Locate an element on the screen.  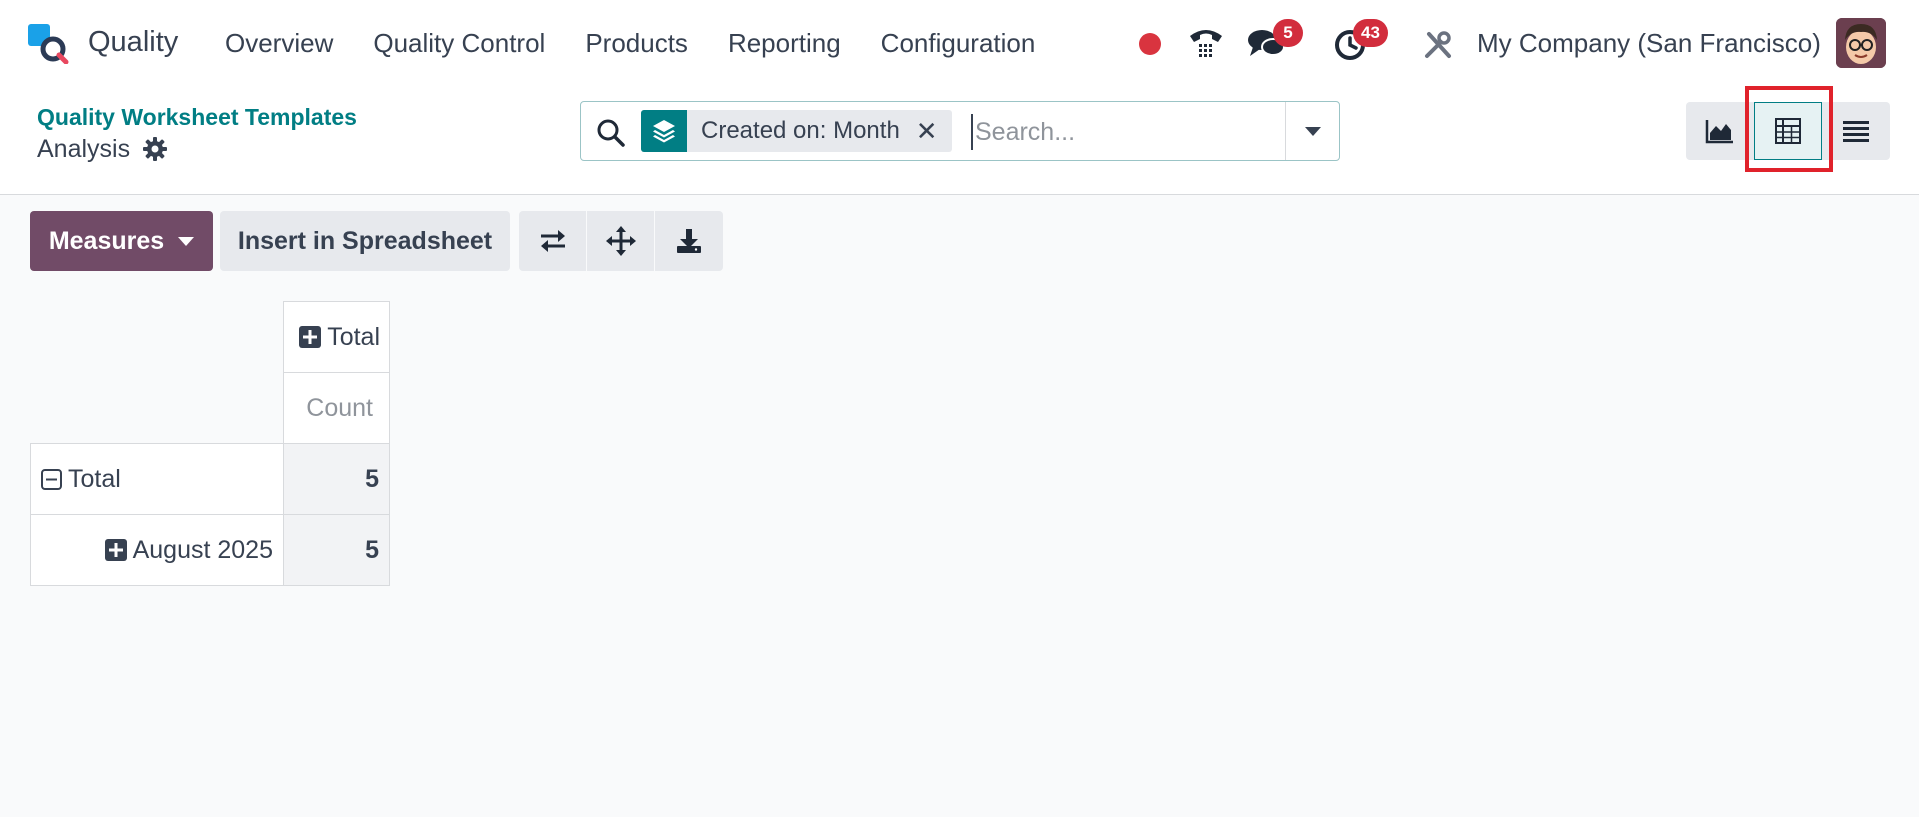
gear-icon is located at coordinates (155, 149).